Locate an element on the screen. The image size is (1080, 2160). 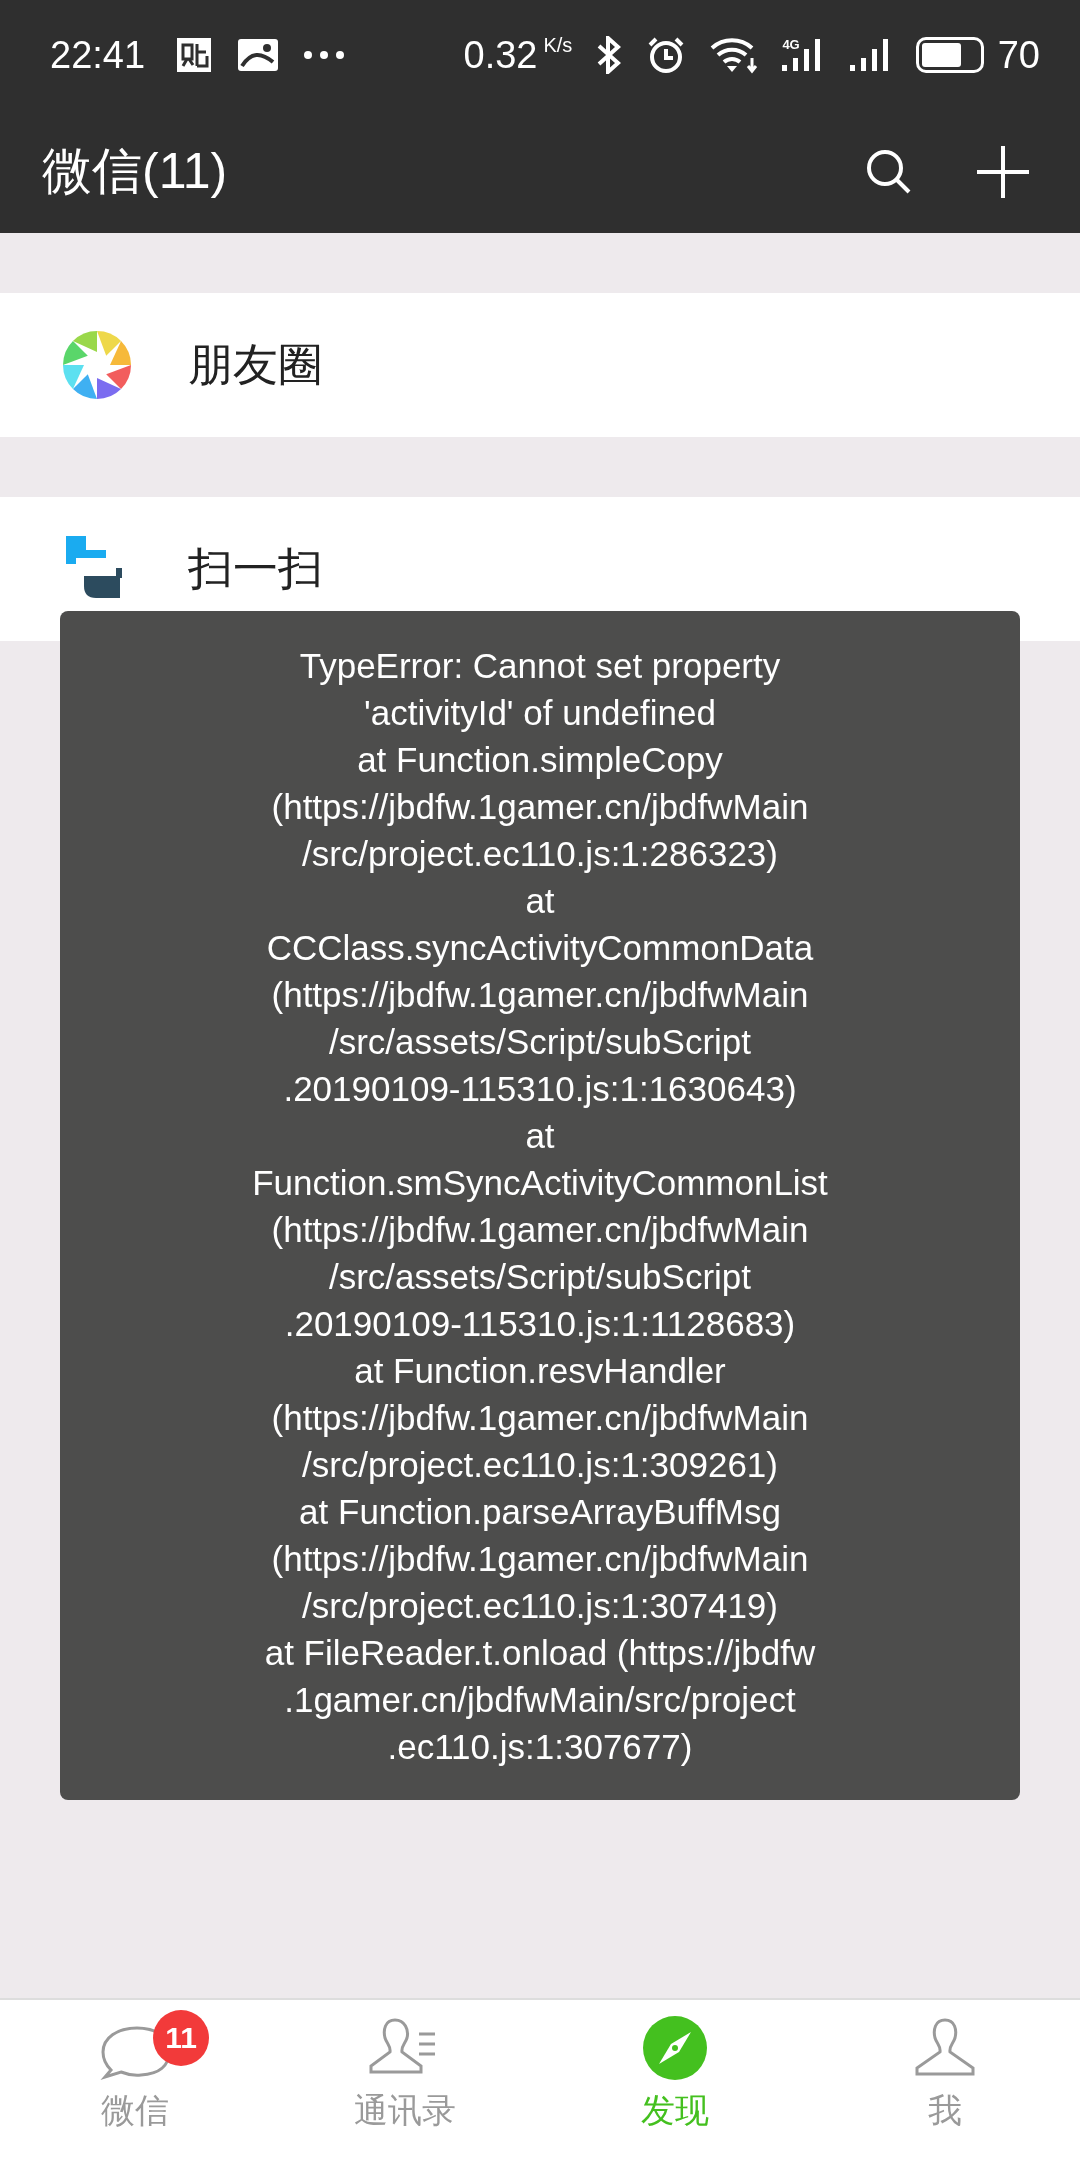
speed-unit: K/s is located at coordinates (558, 45).